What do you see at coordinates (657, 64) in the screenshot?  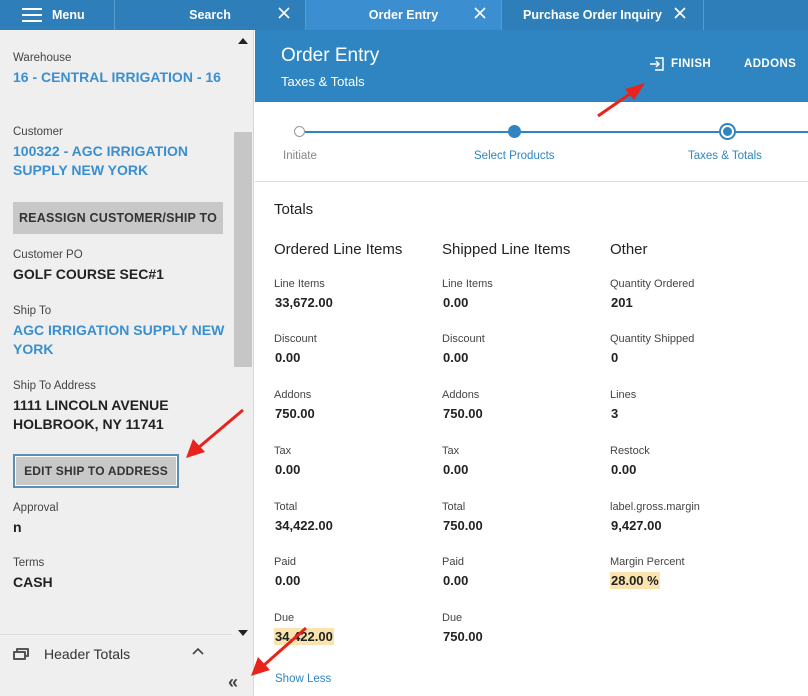 I see `sign-in-icon` at bounding box center [657, 64].